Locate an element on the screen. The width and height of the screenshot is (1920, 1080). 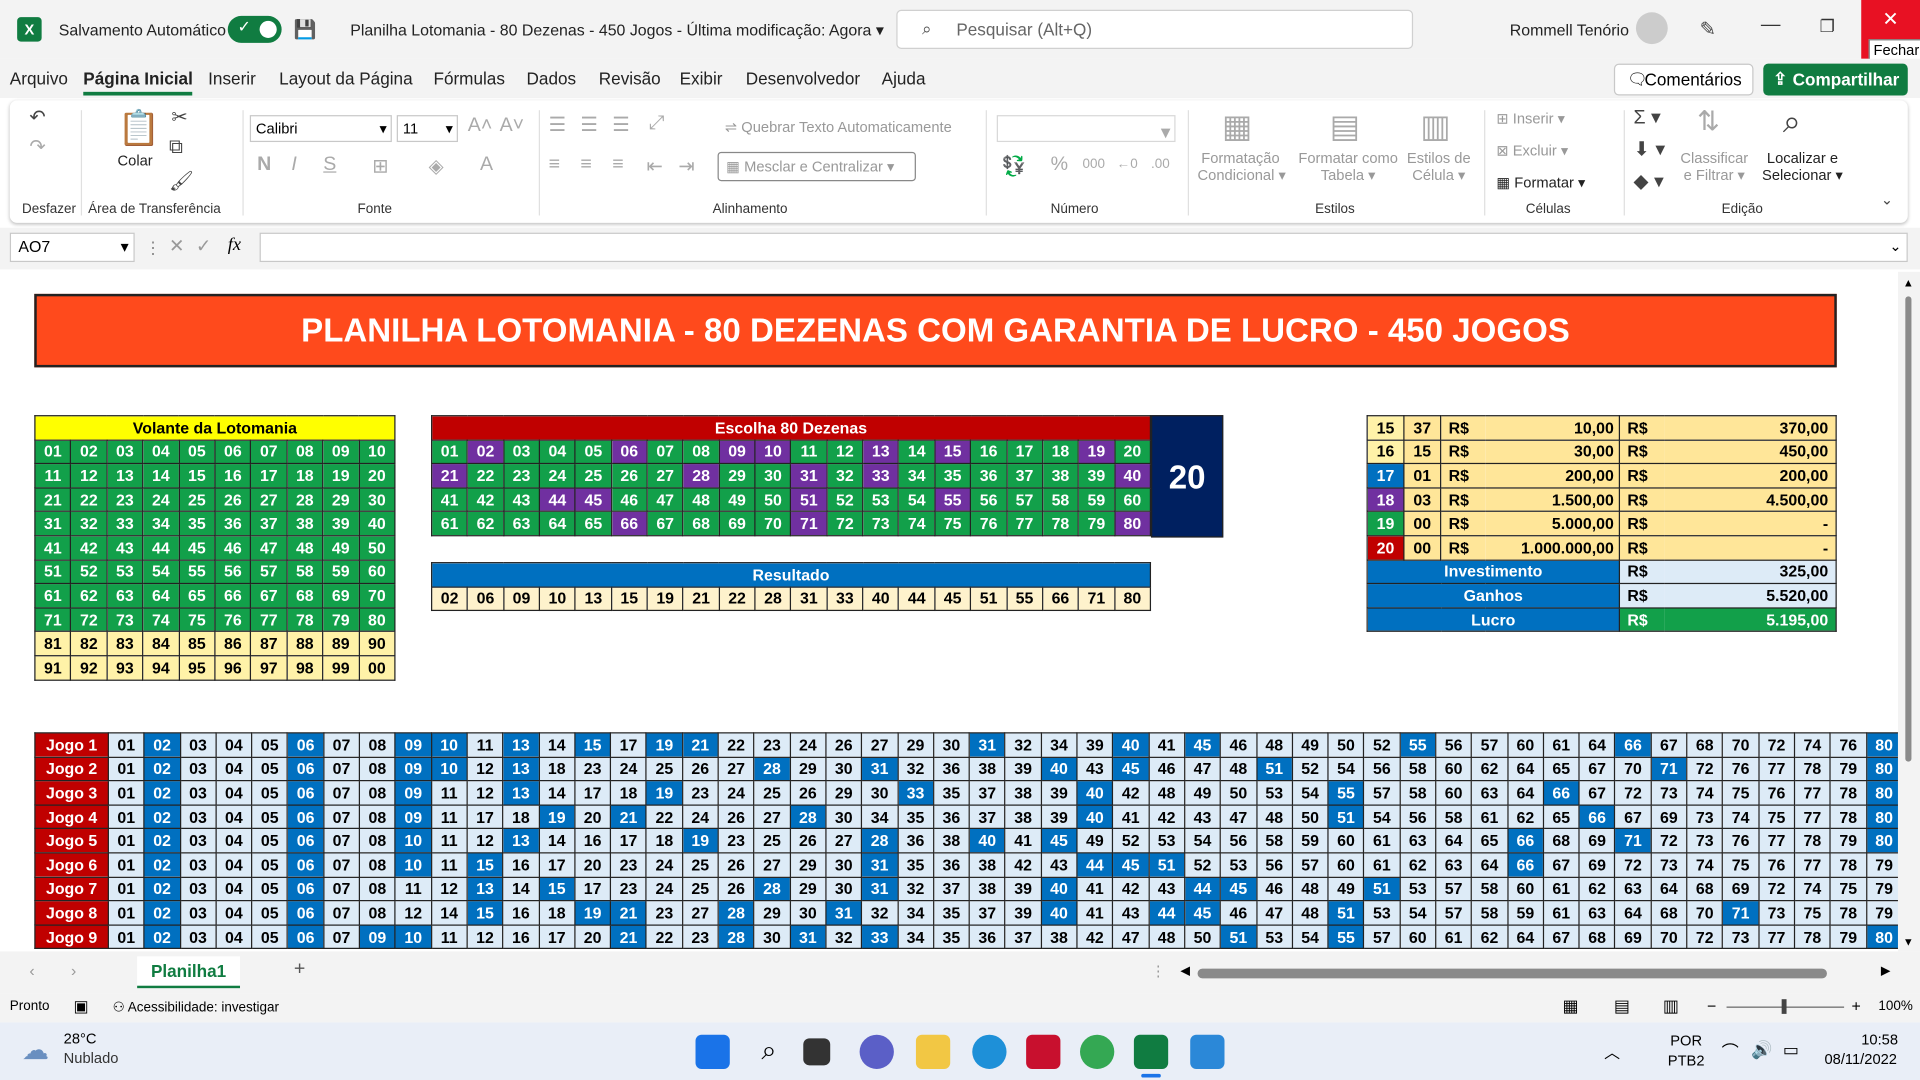
jogo-cell: 12 is located at coordinates (485, 841).